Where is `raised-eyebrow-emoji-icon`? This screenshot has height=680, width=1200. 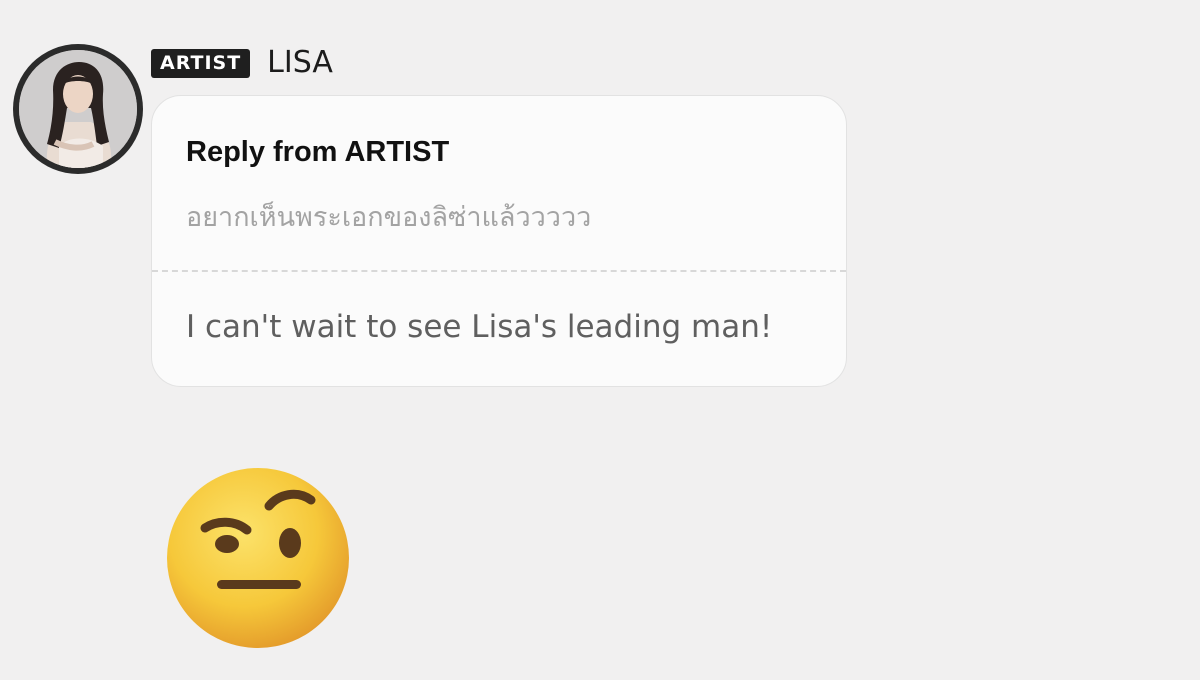 raised-eyebrow-emoji-icon is located at coordinates (258, 558).